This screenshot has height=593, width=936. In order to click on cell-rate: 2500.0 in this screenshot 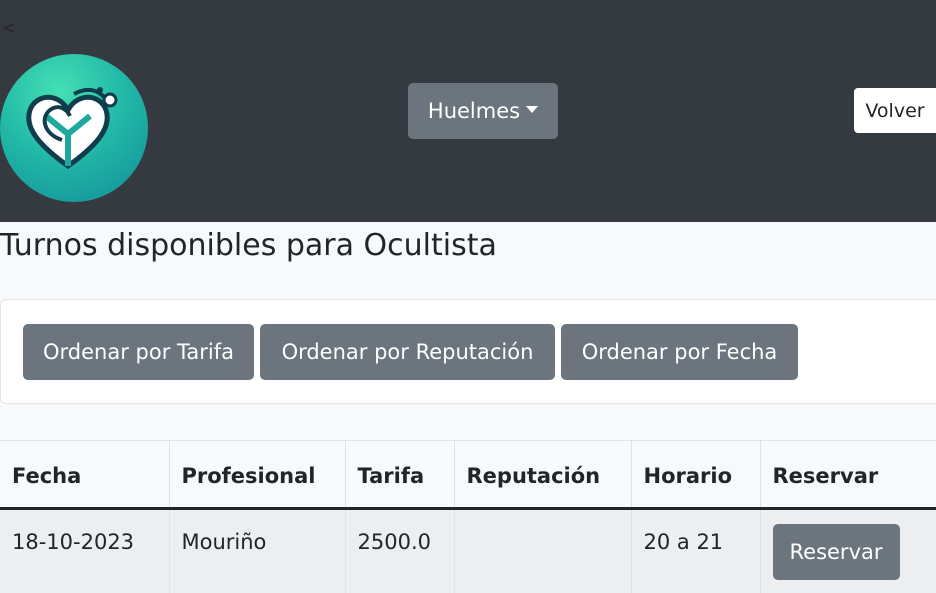, I will do `click(400, 550)`.